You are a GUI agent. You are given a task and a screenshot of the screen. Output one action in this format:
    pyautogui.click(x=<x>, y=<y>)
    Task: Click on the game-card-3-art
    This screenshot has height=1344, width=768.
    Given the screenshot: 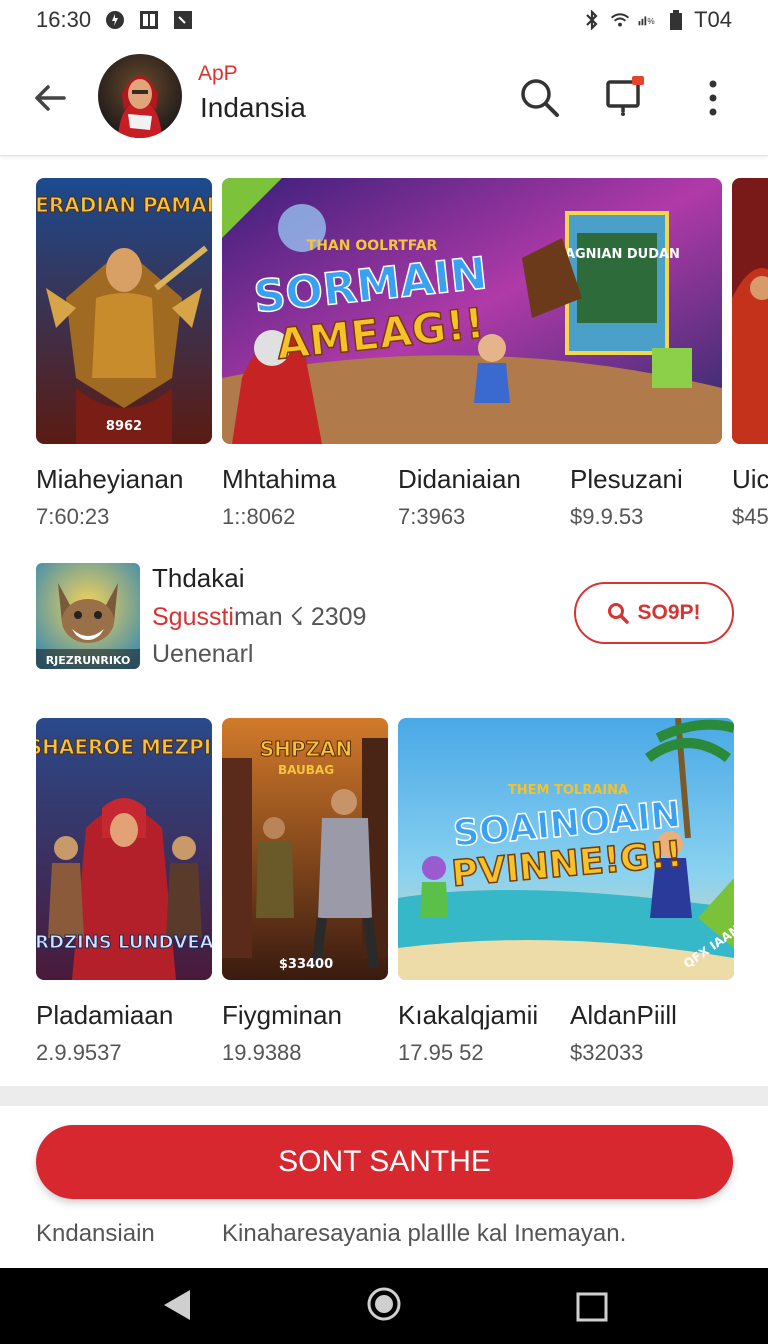 What is the action you would take?
    pyautogui.click(x=750, y=311)
    